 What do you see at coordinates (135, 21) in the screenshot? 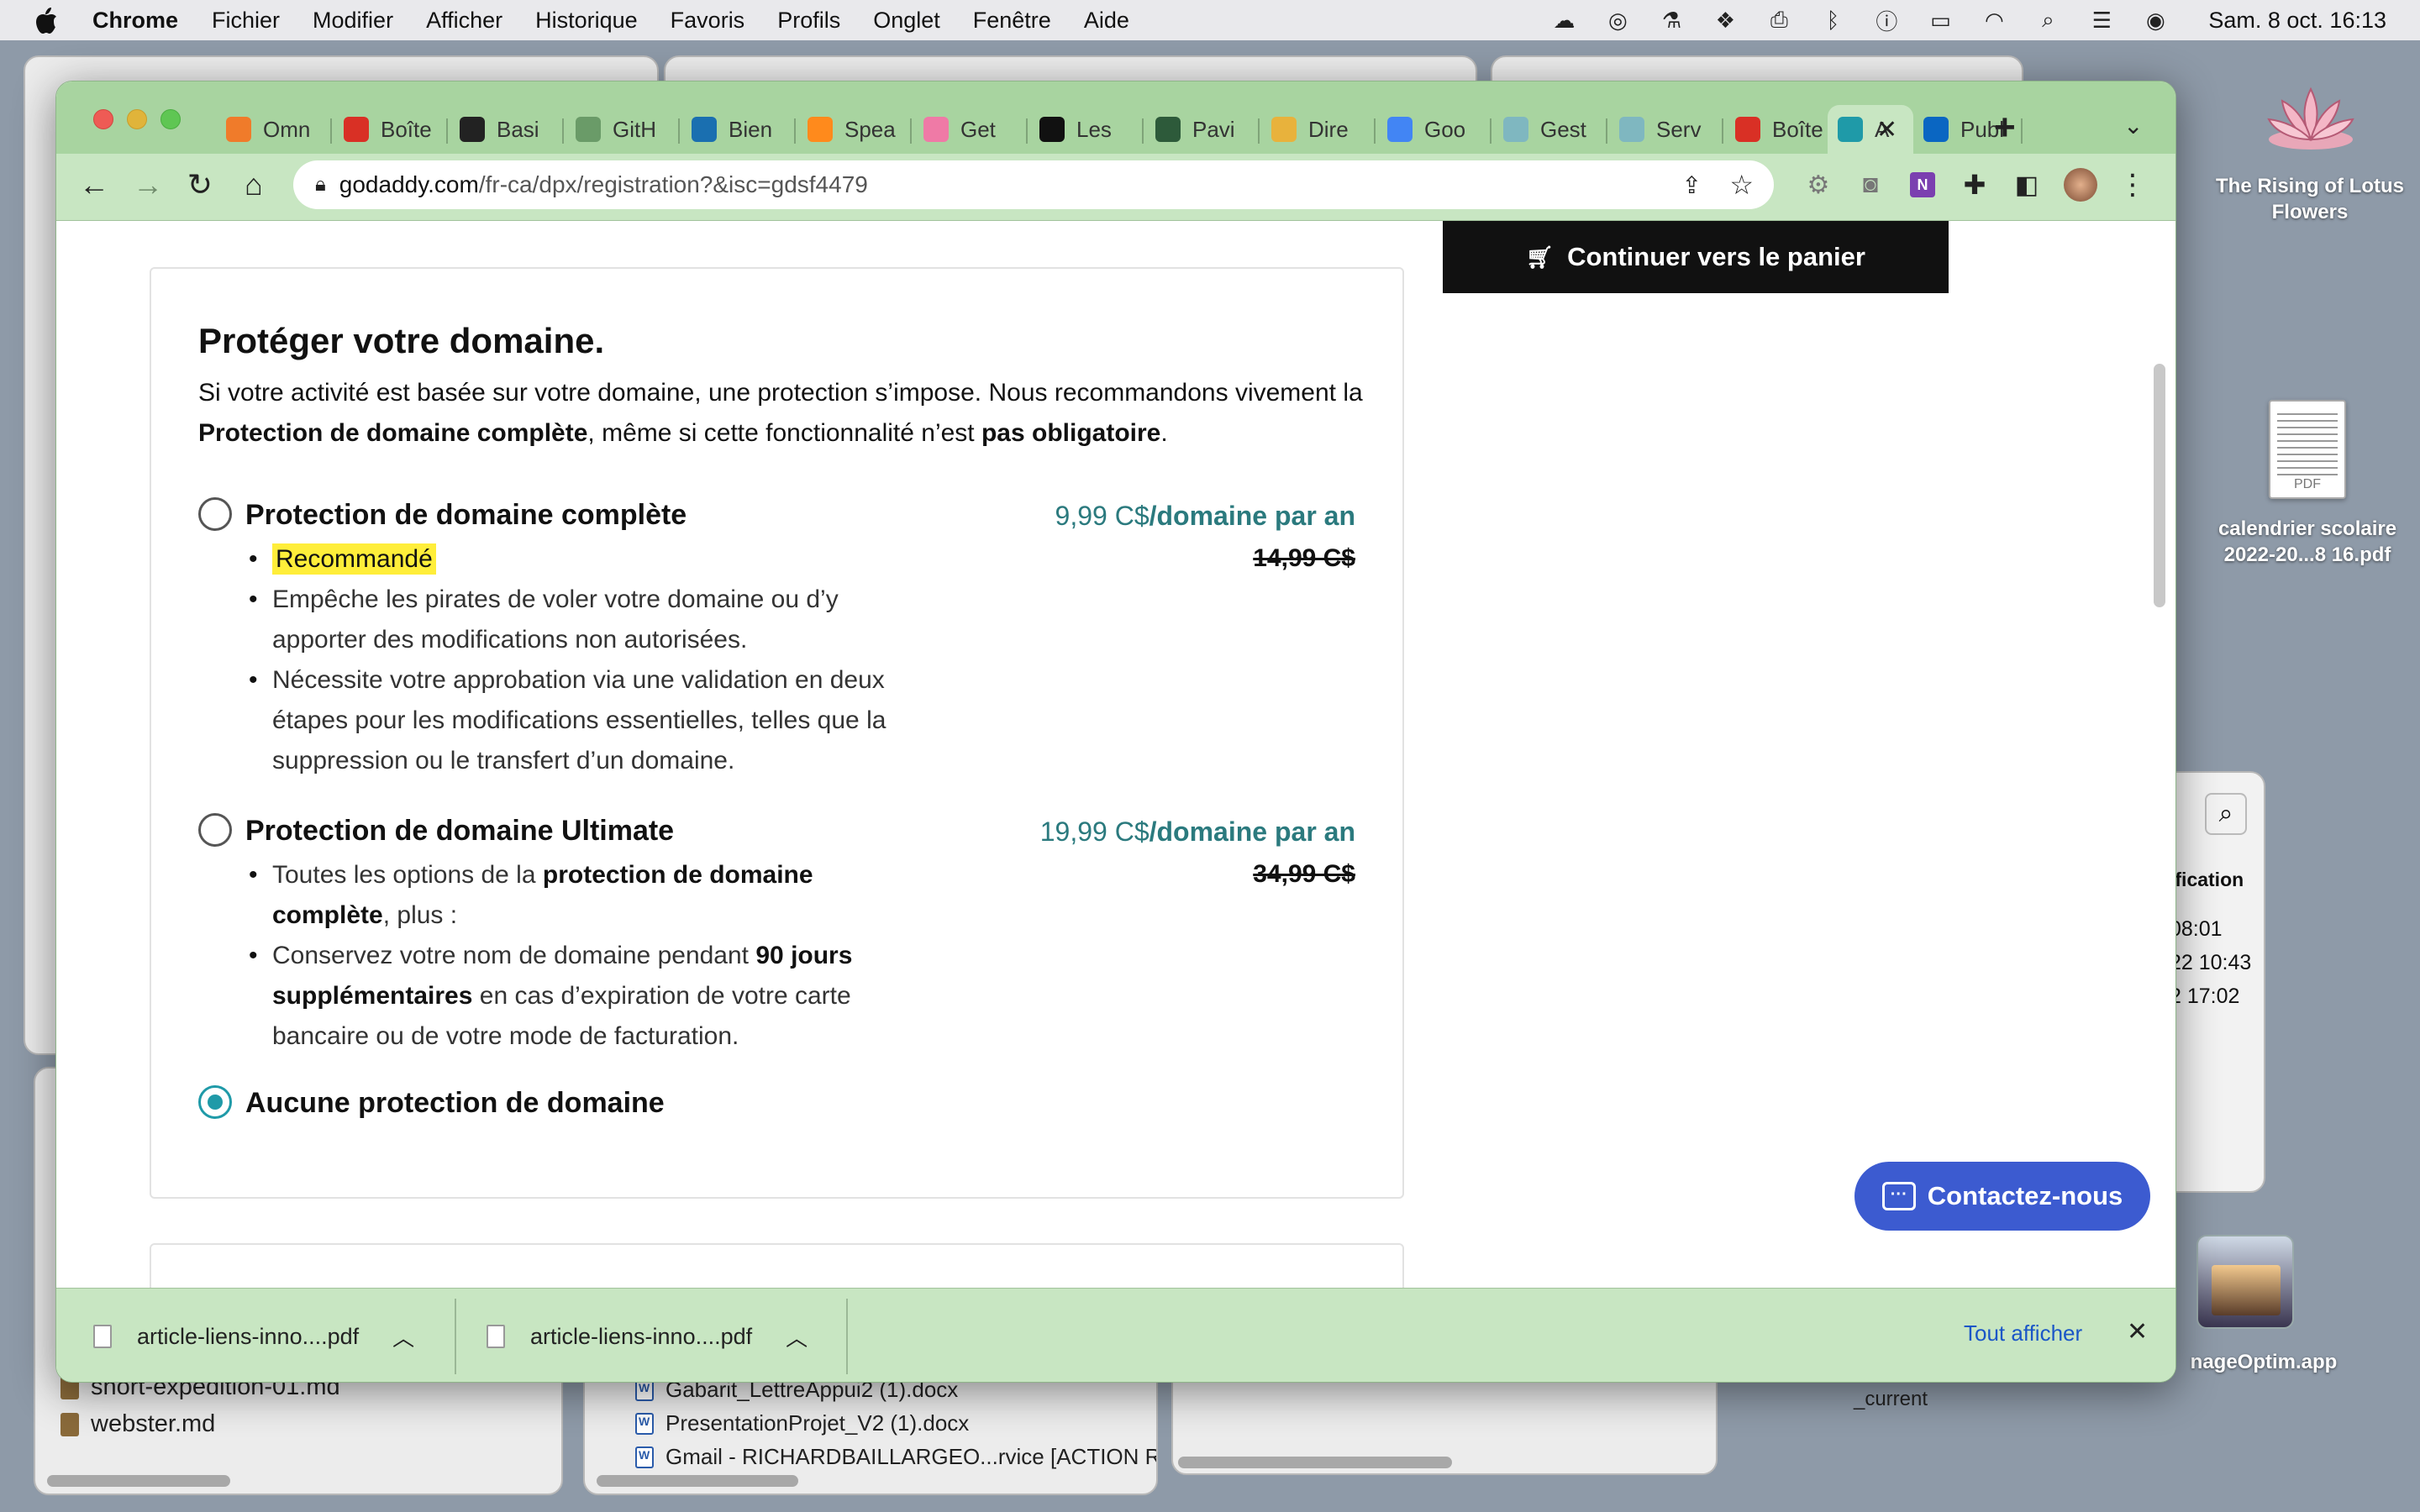
I see `menu-app-chrome: Chrome` at bounding box center [135, 21].